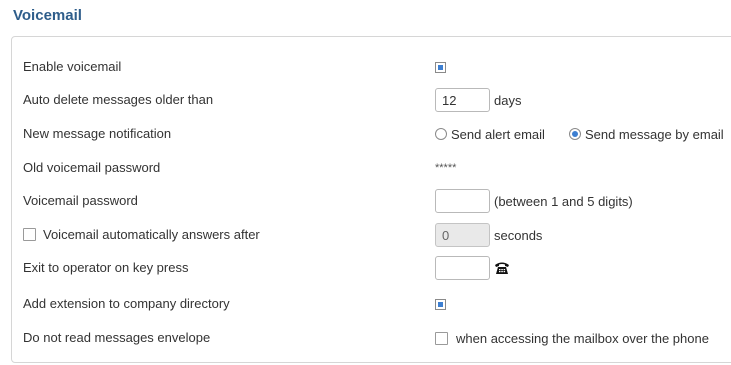 This screenshot has width=731, height=365. Describe the element at coordinates (563, 201) in the screenshot. I see `voicemail-password-hint: (between 1 and 5 digits)` at that location.